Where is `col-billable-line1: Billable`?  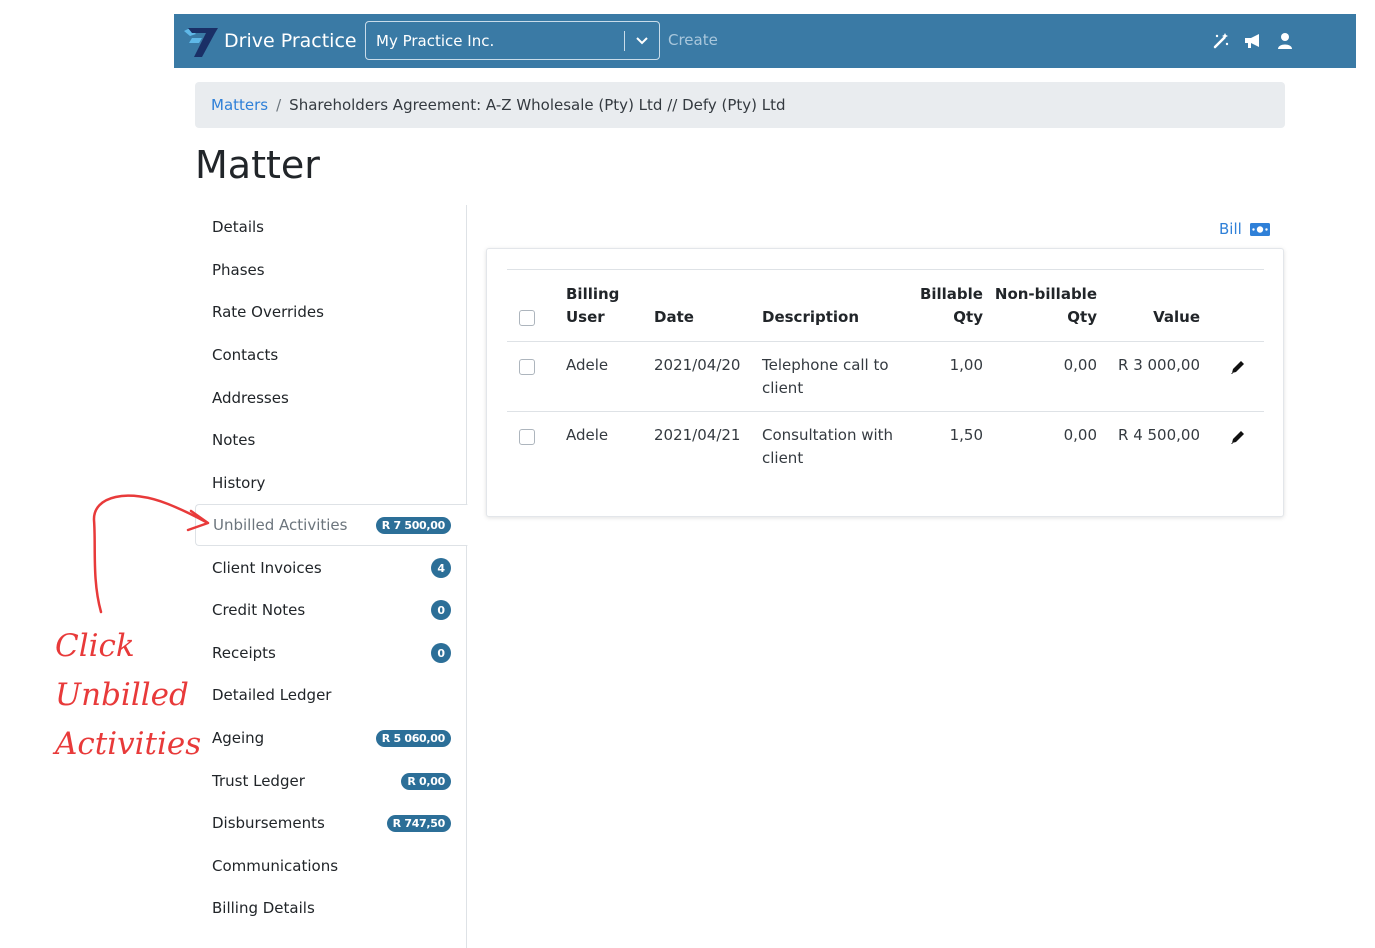
col-billable-line1: Billable is located at coordinates (951, 294).